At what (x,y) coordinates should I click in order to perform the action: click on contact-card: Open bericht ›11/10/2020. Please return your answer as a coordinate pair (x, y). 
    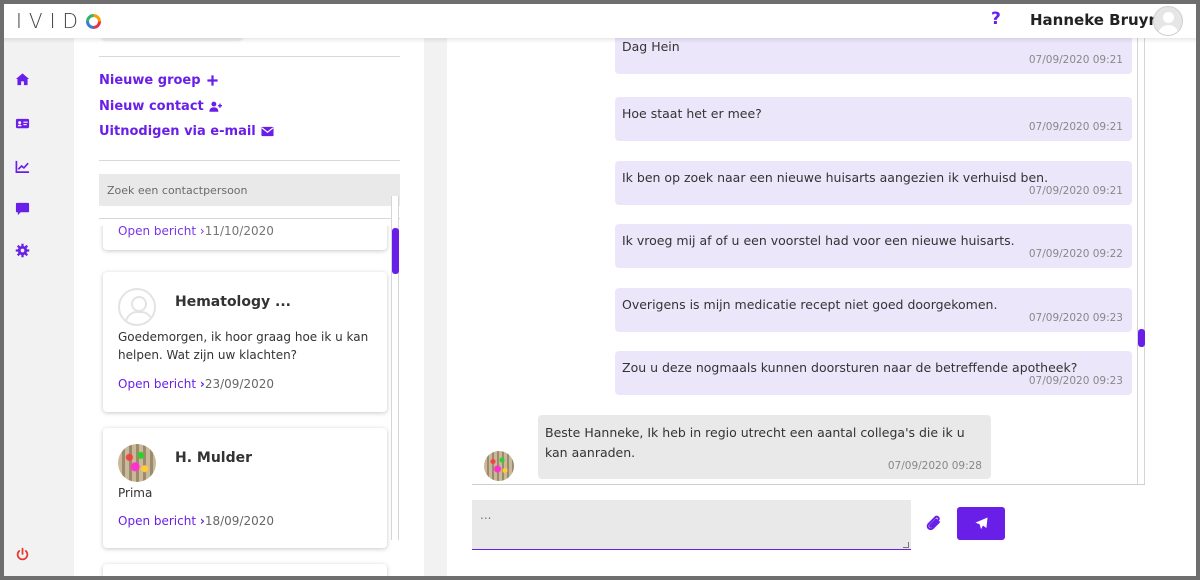
    Looking at the image, I should click on (245, 238).